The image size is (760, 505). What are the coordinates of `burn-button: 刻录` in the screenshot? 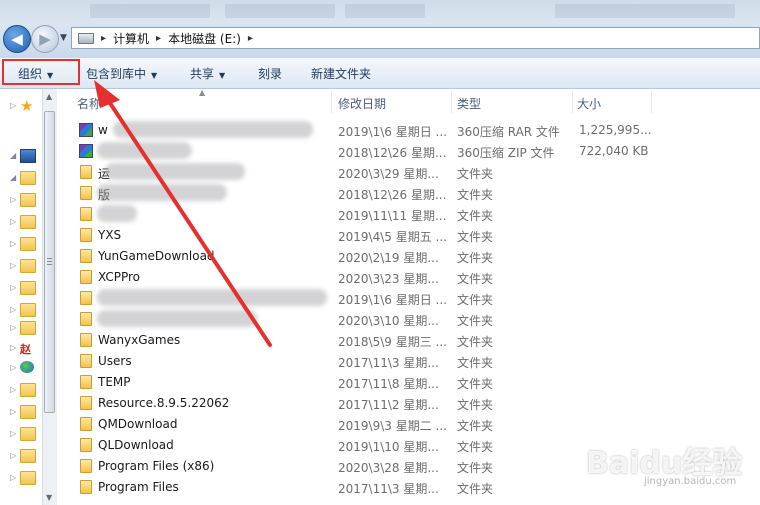 It's located at (270, 73).